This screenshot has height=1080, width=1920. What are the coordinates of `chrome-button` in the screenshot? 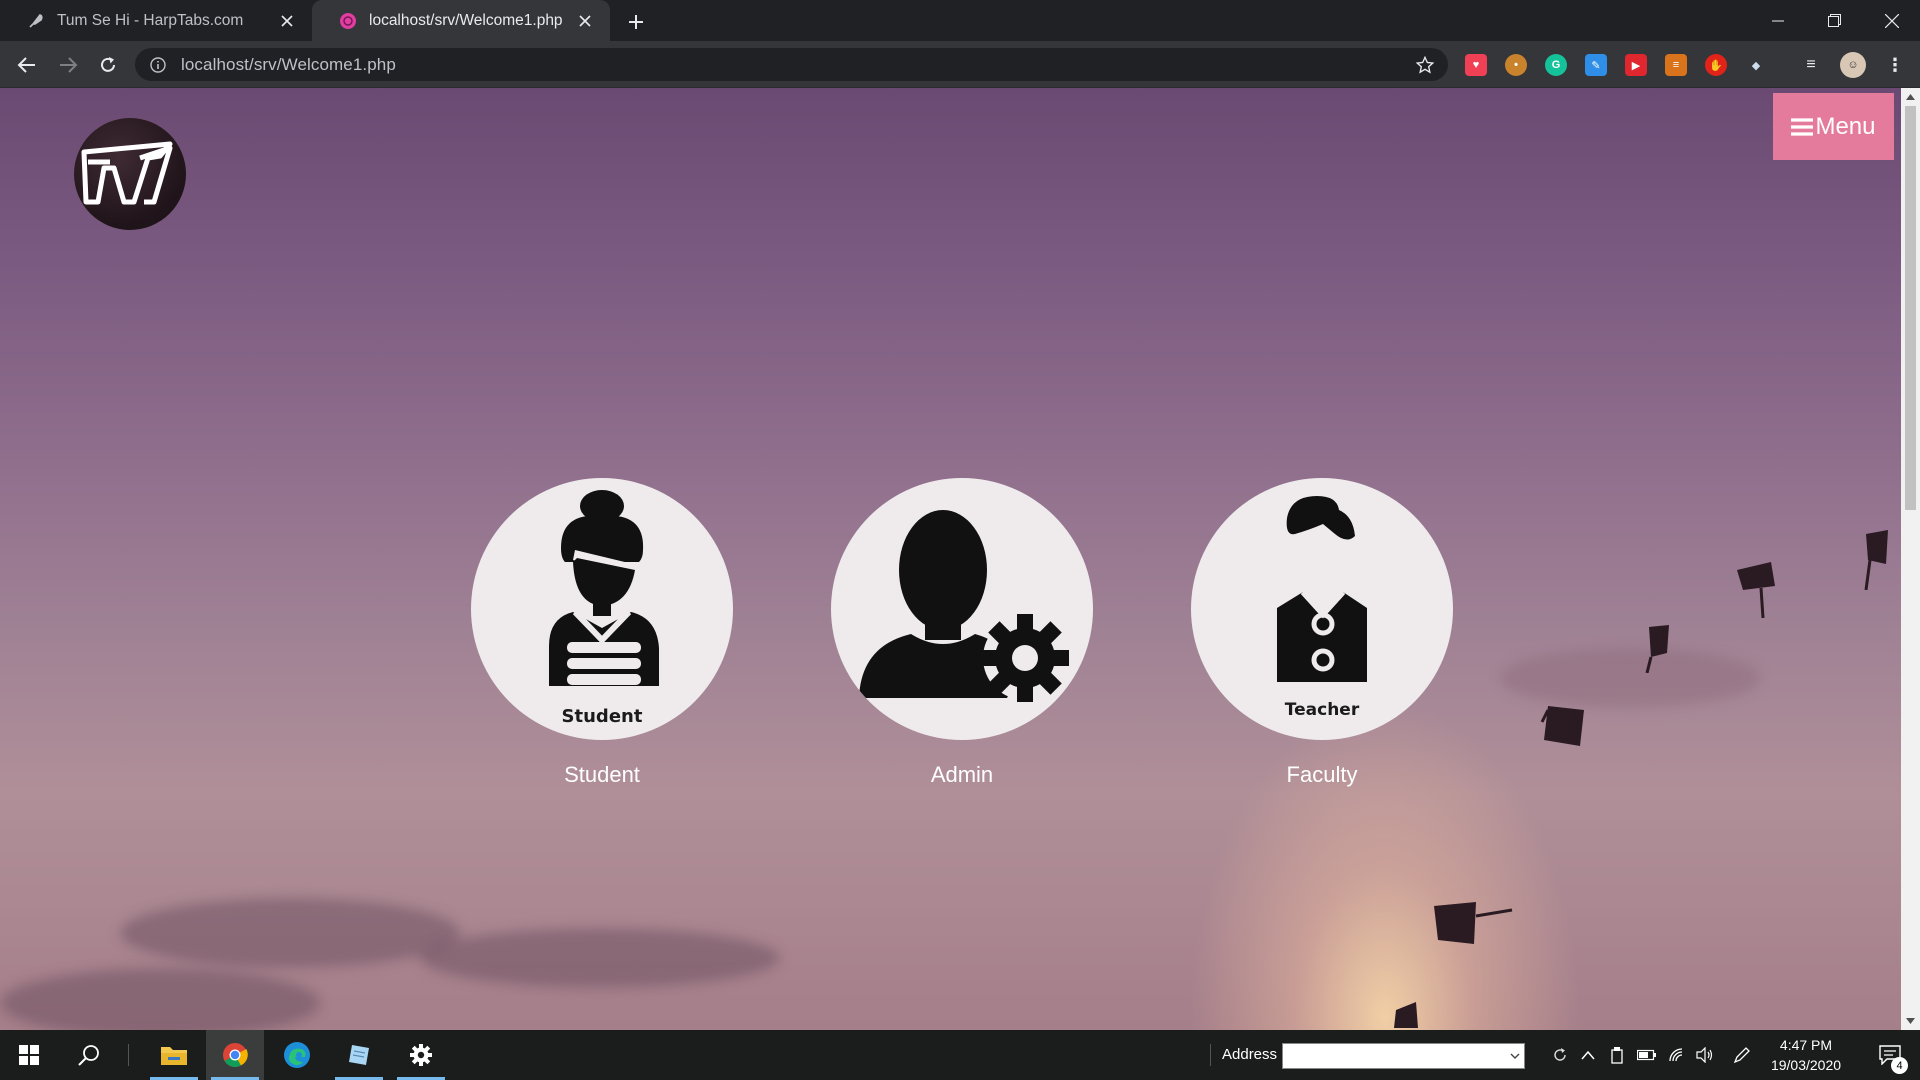 It's located at (235, 1055).